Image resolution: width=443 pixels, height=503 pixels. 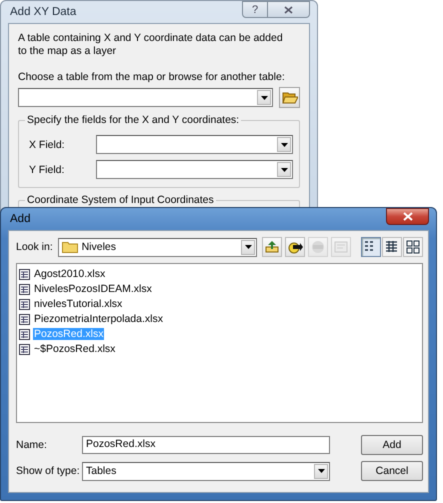 What do you see at coordinates (255, 9) in the screenshot?
I see `help-button: ?` at bounding box center [255, 9].